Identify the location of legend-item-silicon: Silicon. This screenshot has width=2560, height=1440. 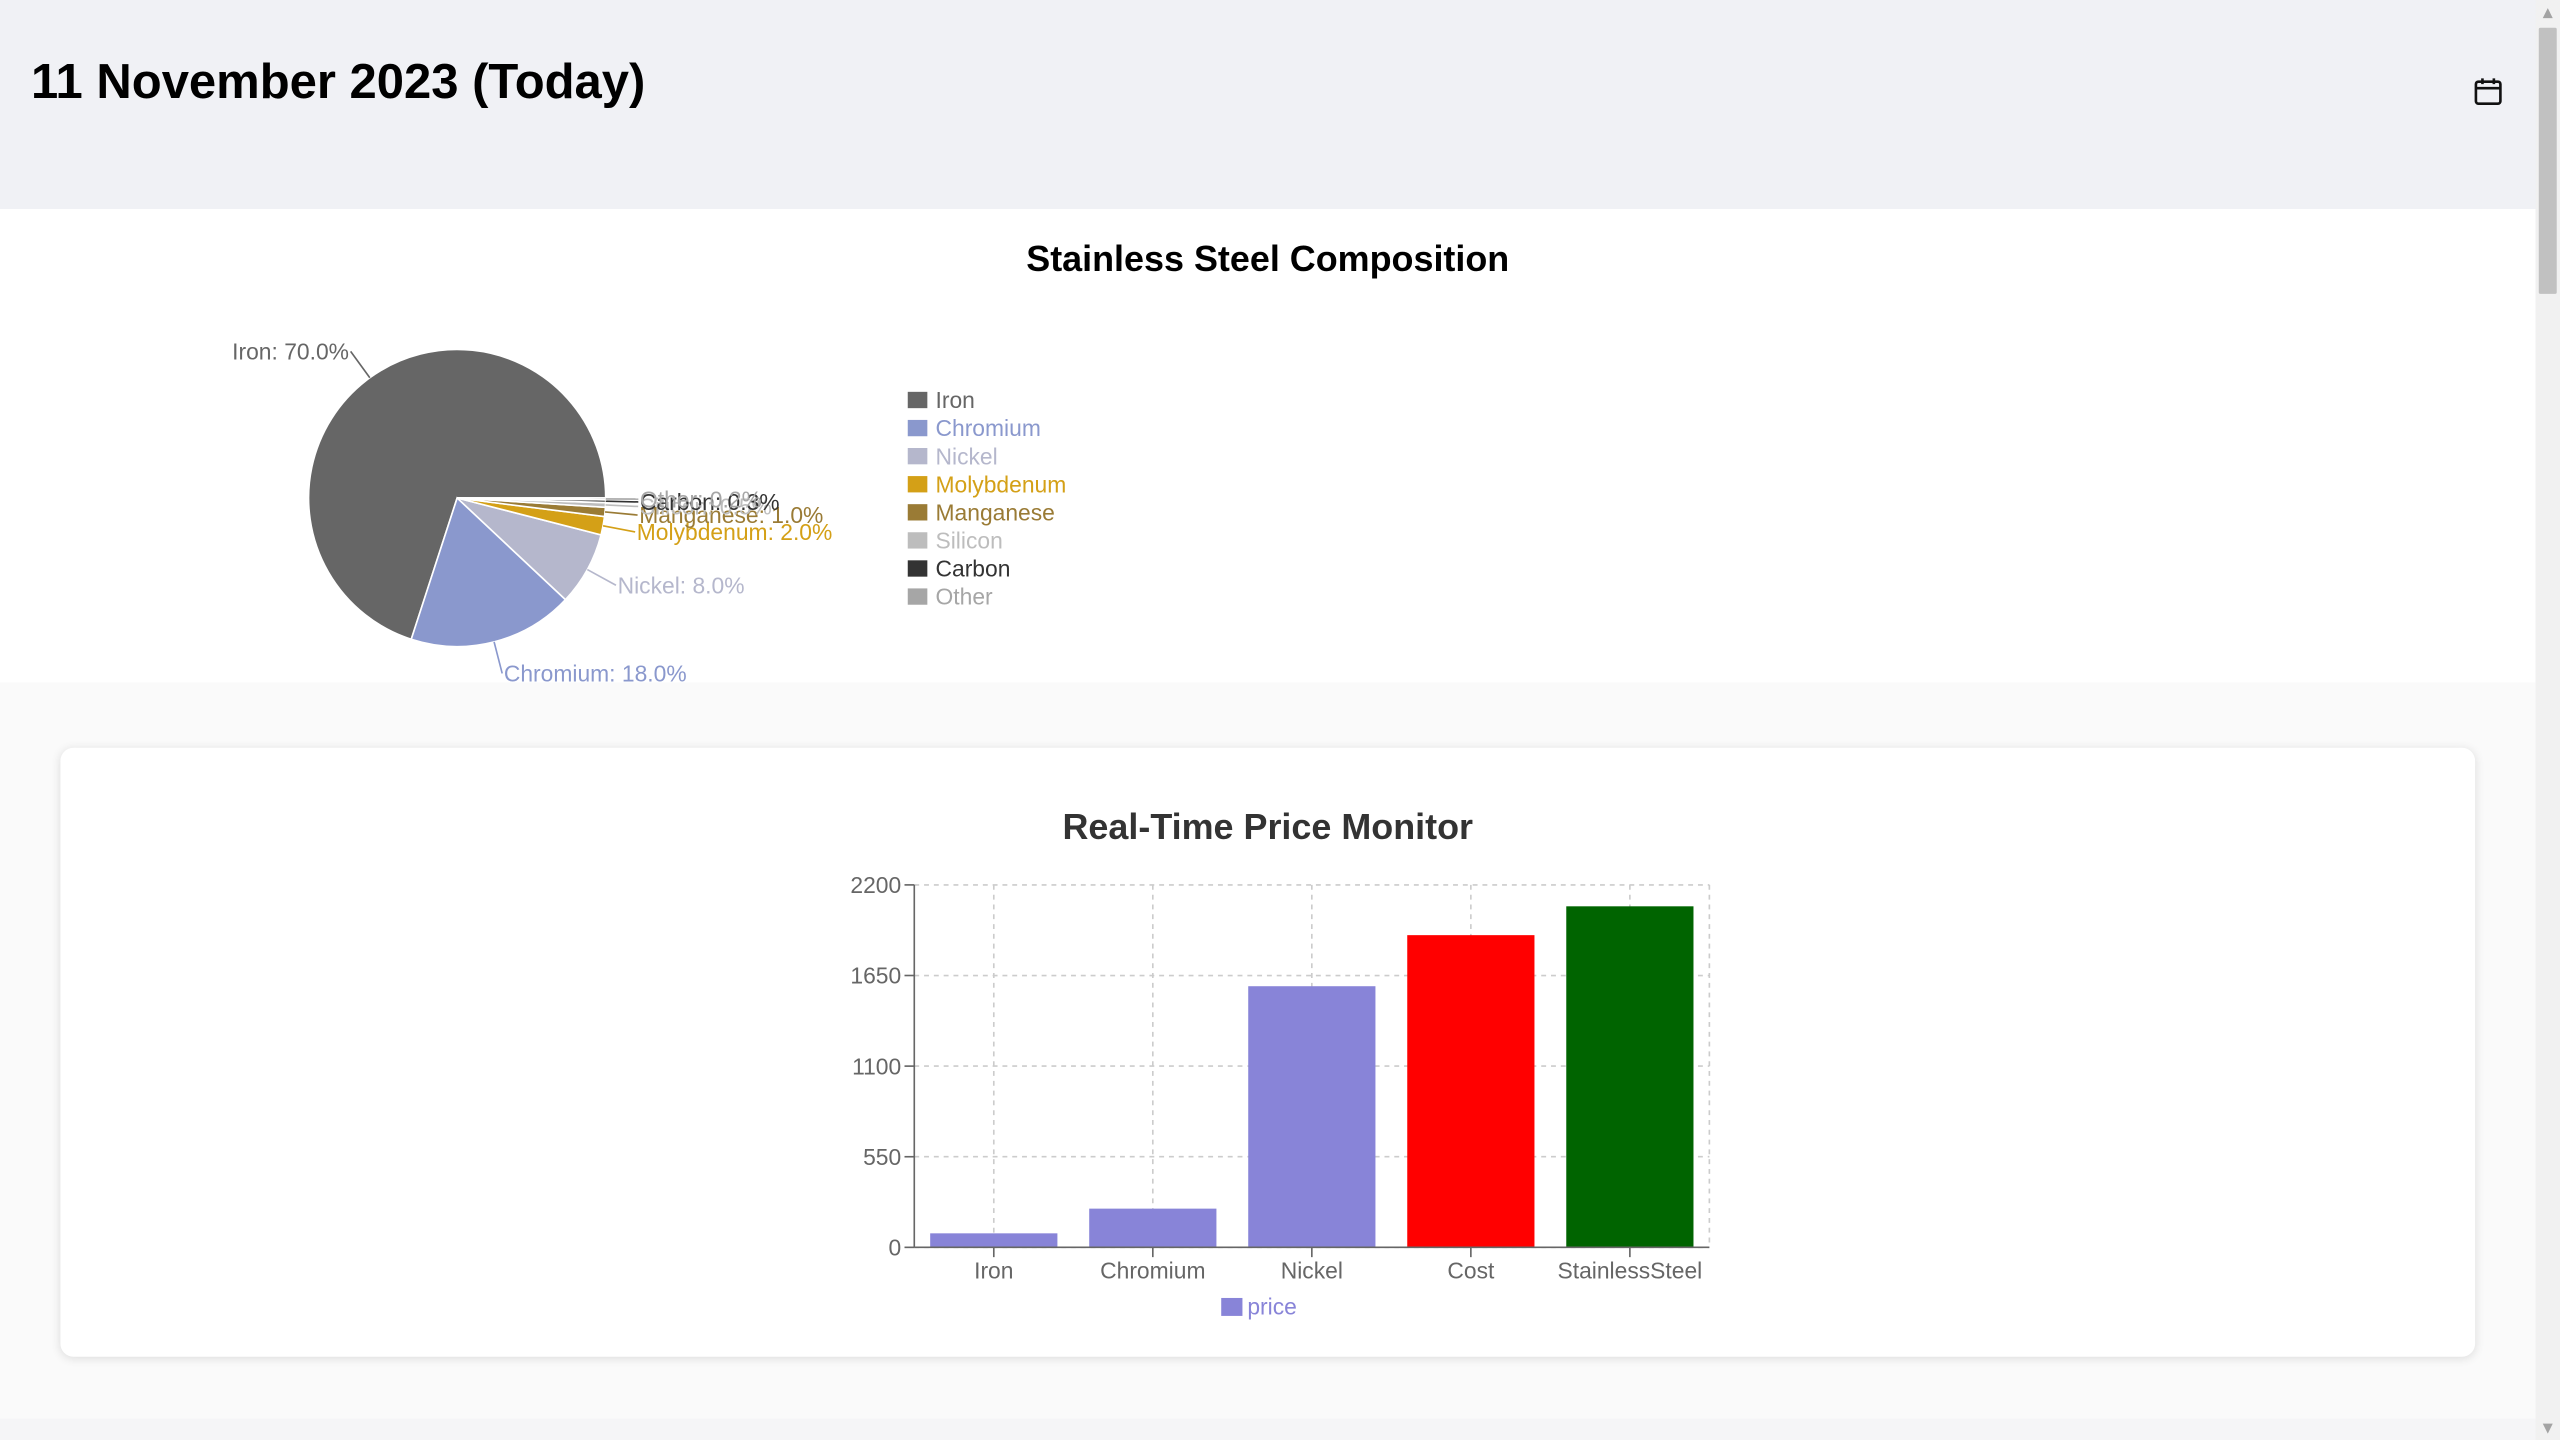
(955, 541).